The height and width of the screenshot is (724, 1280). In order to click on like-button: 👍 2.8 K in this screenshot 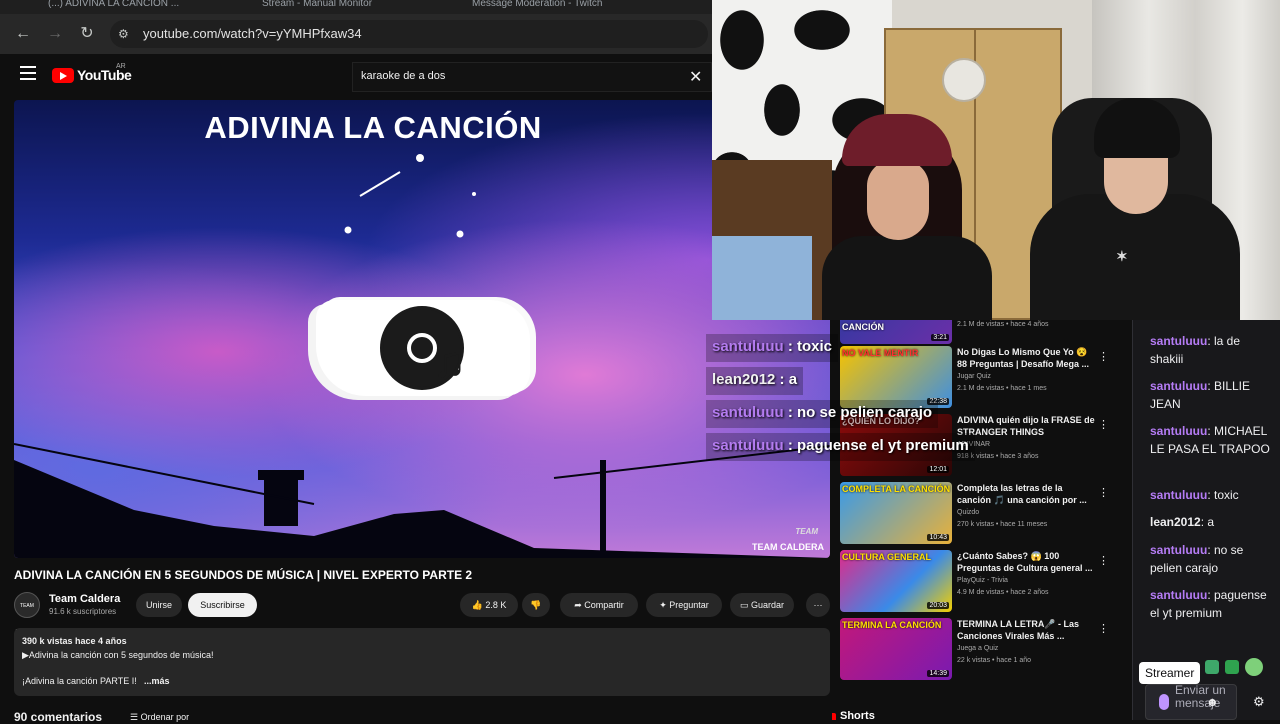, I will do `click(489, 605)`.